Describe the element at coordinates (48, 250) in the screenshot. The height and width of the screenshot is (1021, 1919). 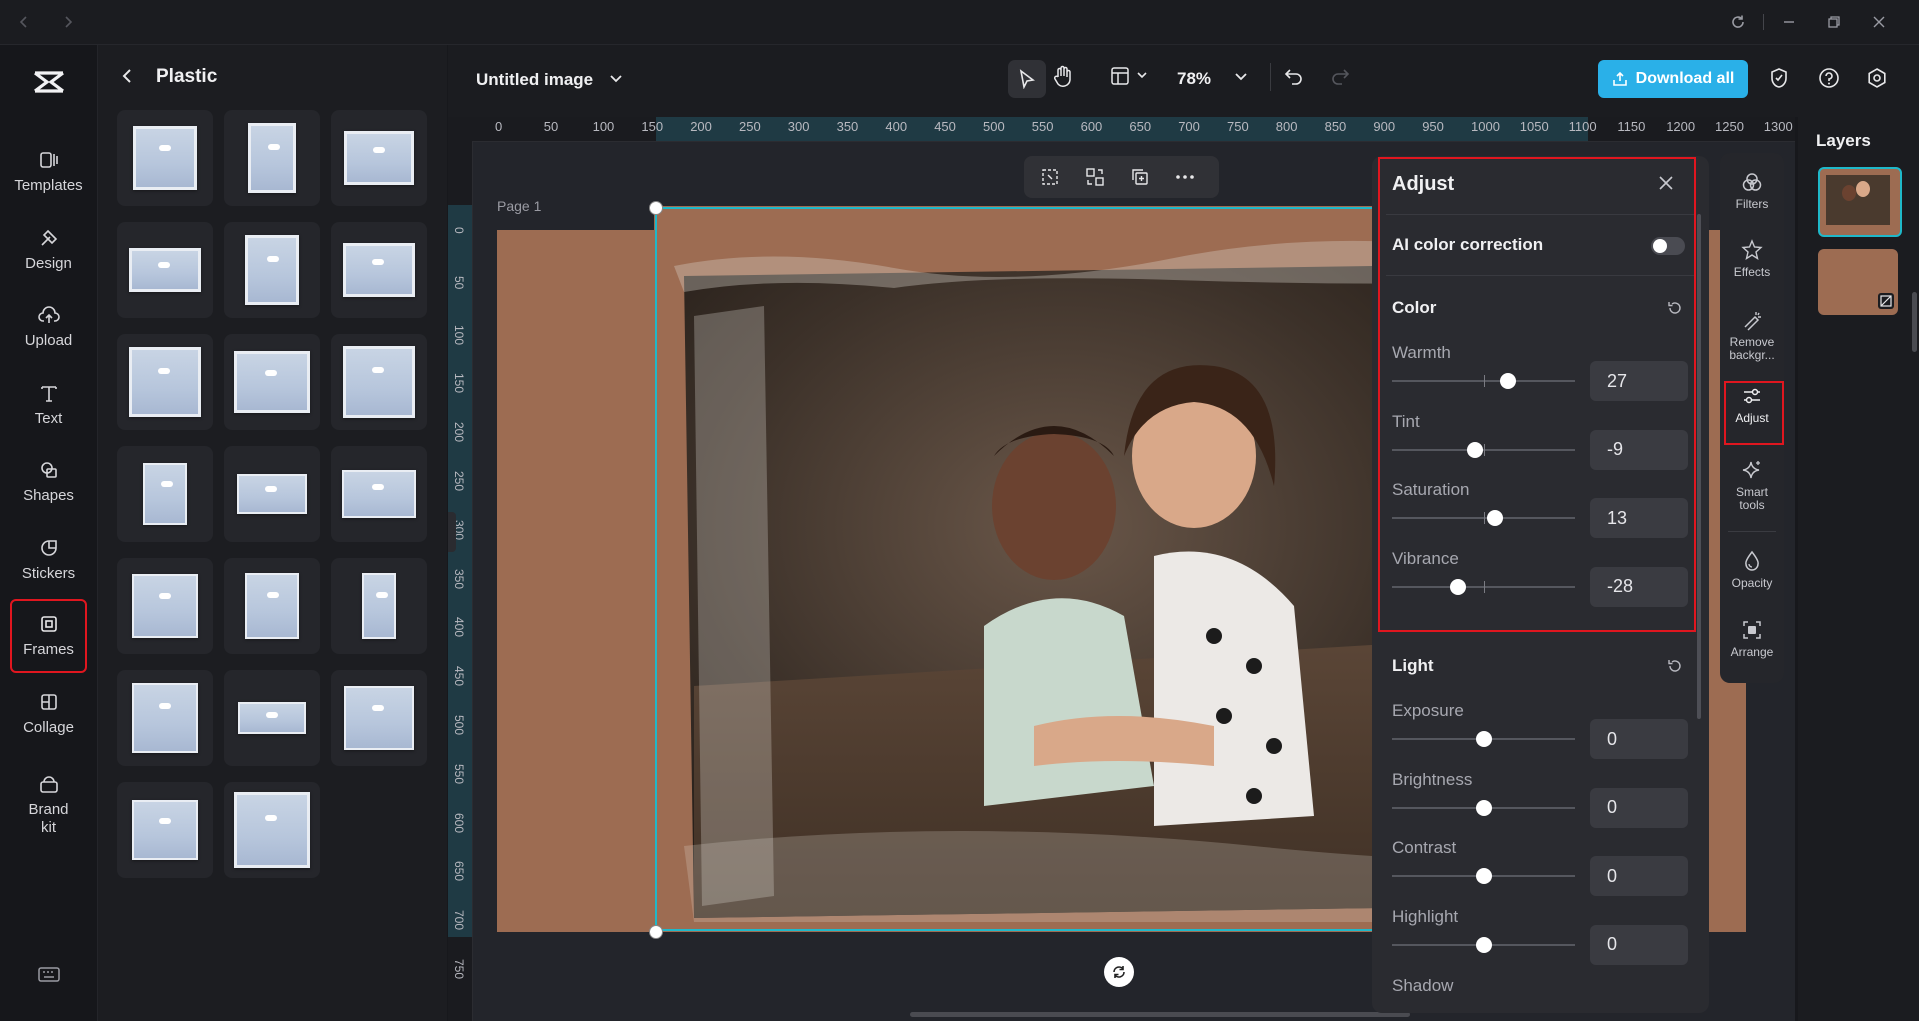
I see `nav-design: Design` at that location.